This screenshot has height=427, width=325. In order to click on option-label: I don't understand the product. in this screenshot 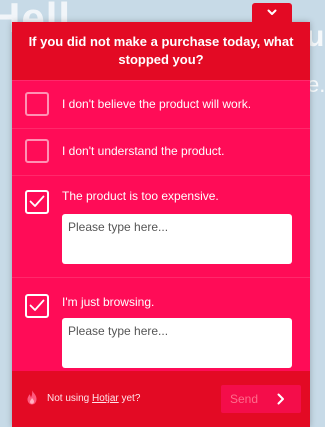, I will do `click(143, 151)`.